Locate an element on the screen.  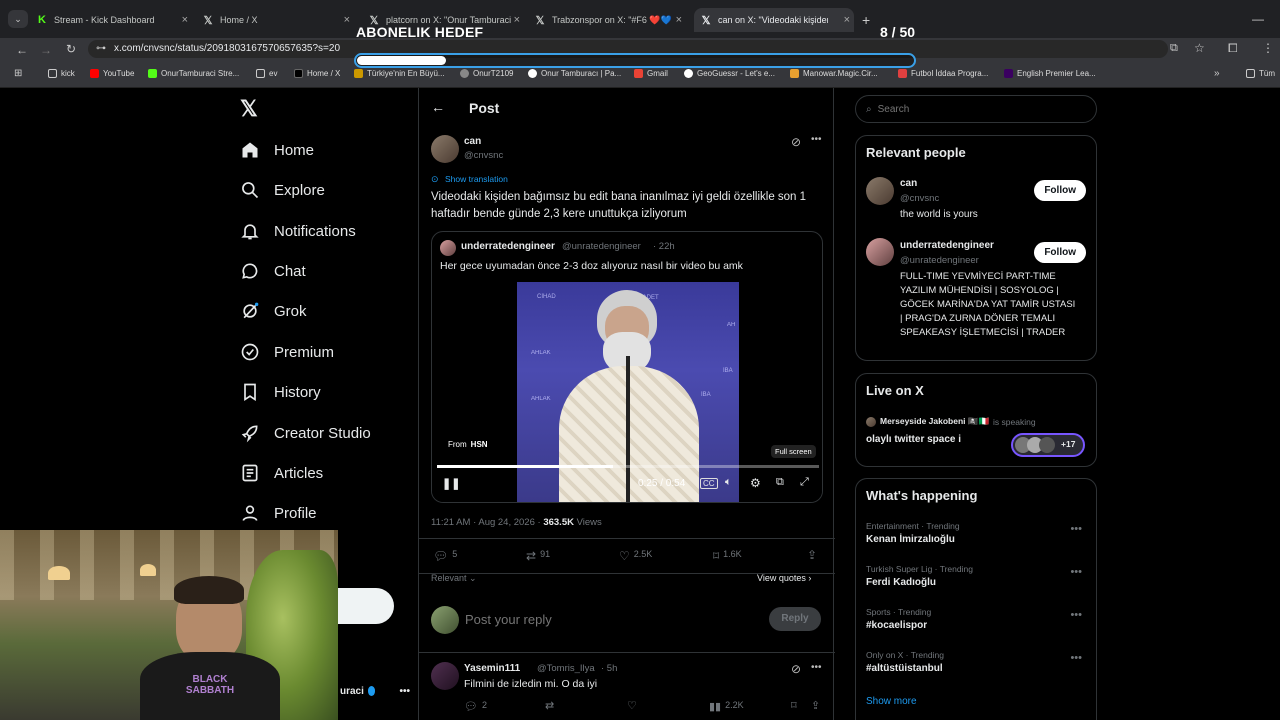
person-name: underratedengineer is located at coordinates (947, 245).